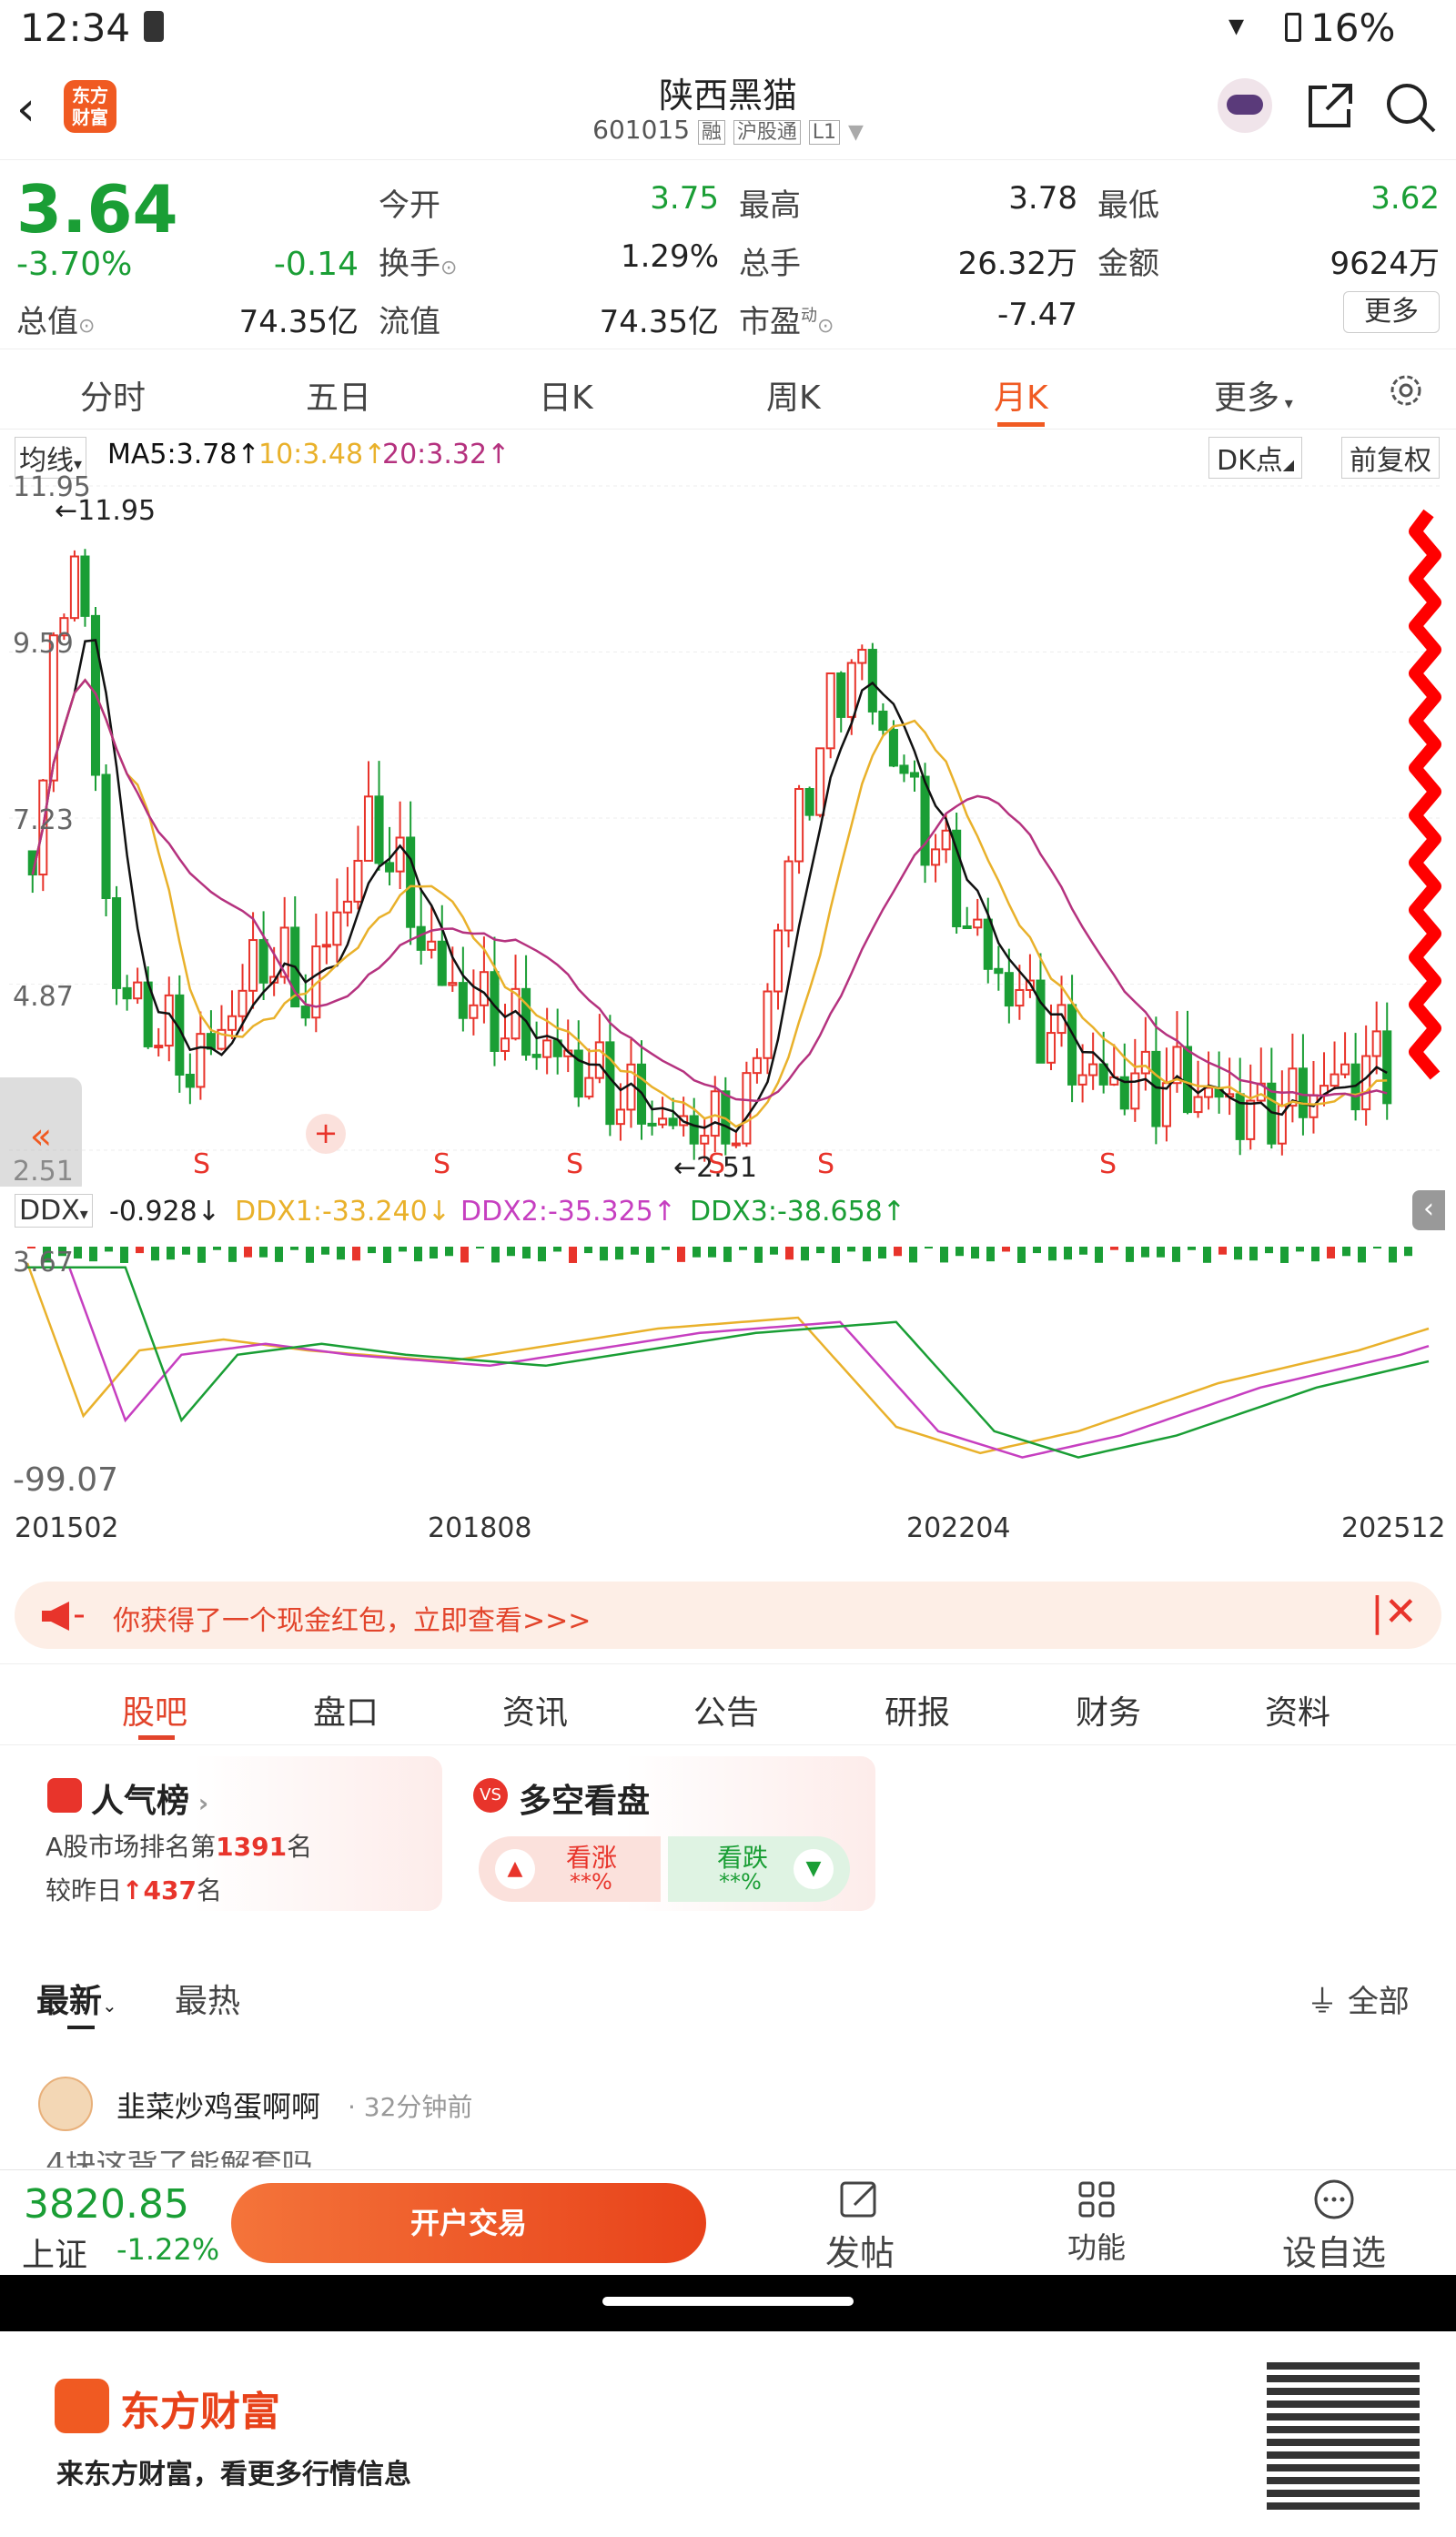 The height and width of the screenshot is (2537, 1456). I want to click on functions-button: 功能, so click(1097, 2222).